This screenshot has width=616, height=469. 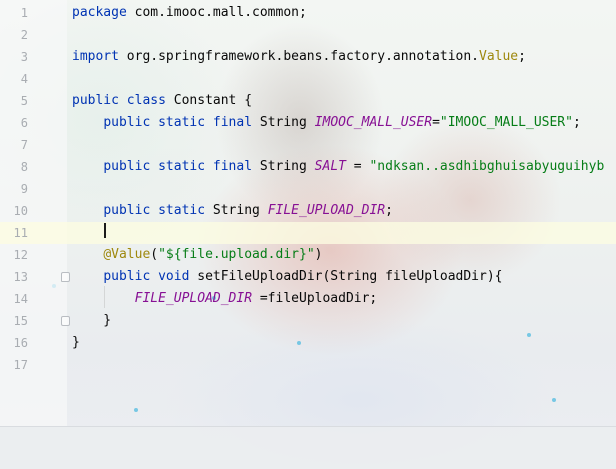 I want to click on code-line: 11, so click(x=308, y=233).